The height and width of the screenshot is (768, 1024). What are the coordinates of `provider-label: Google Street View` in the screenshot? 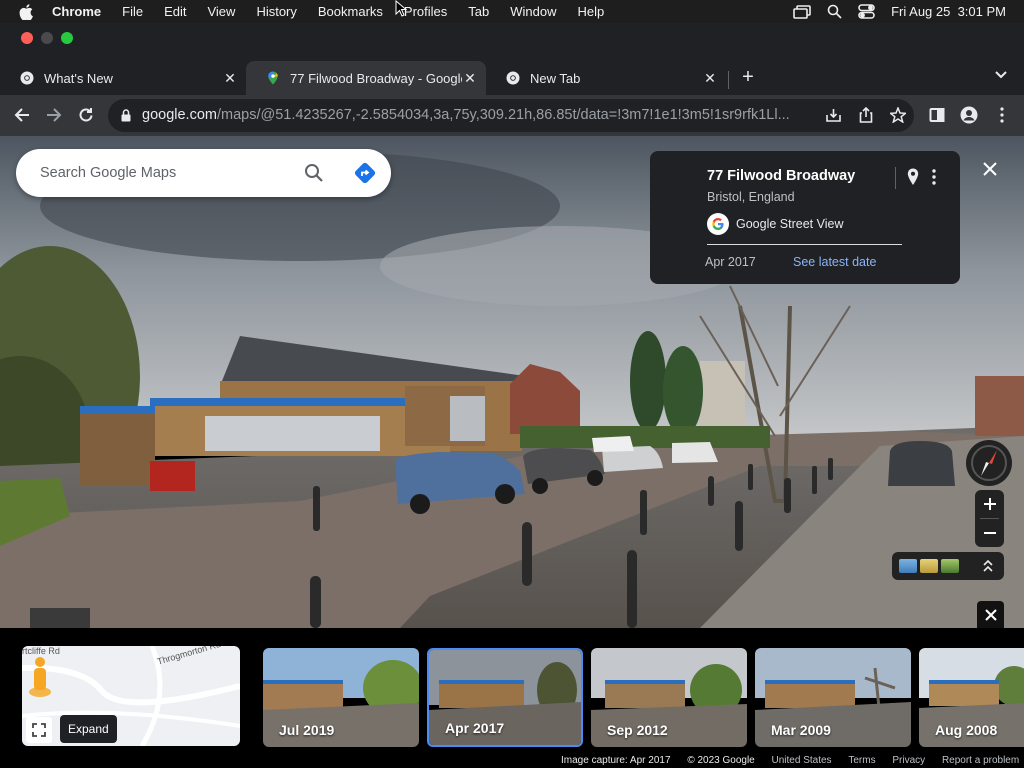 It's located at (790, 224).